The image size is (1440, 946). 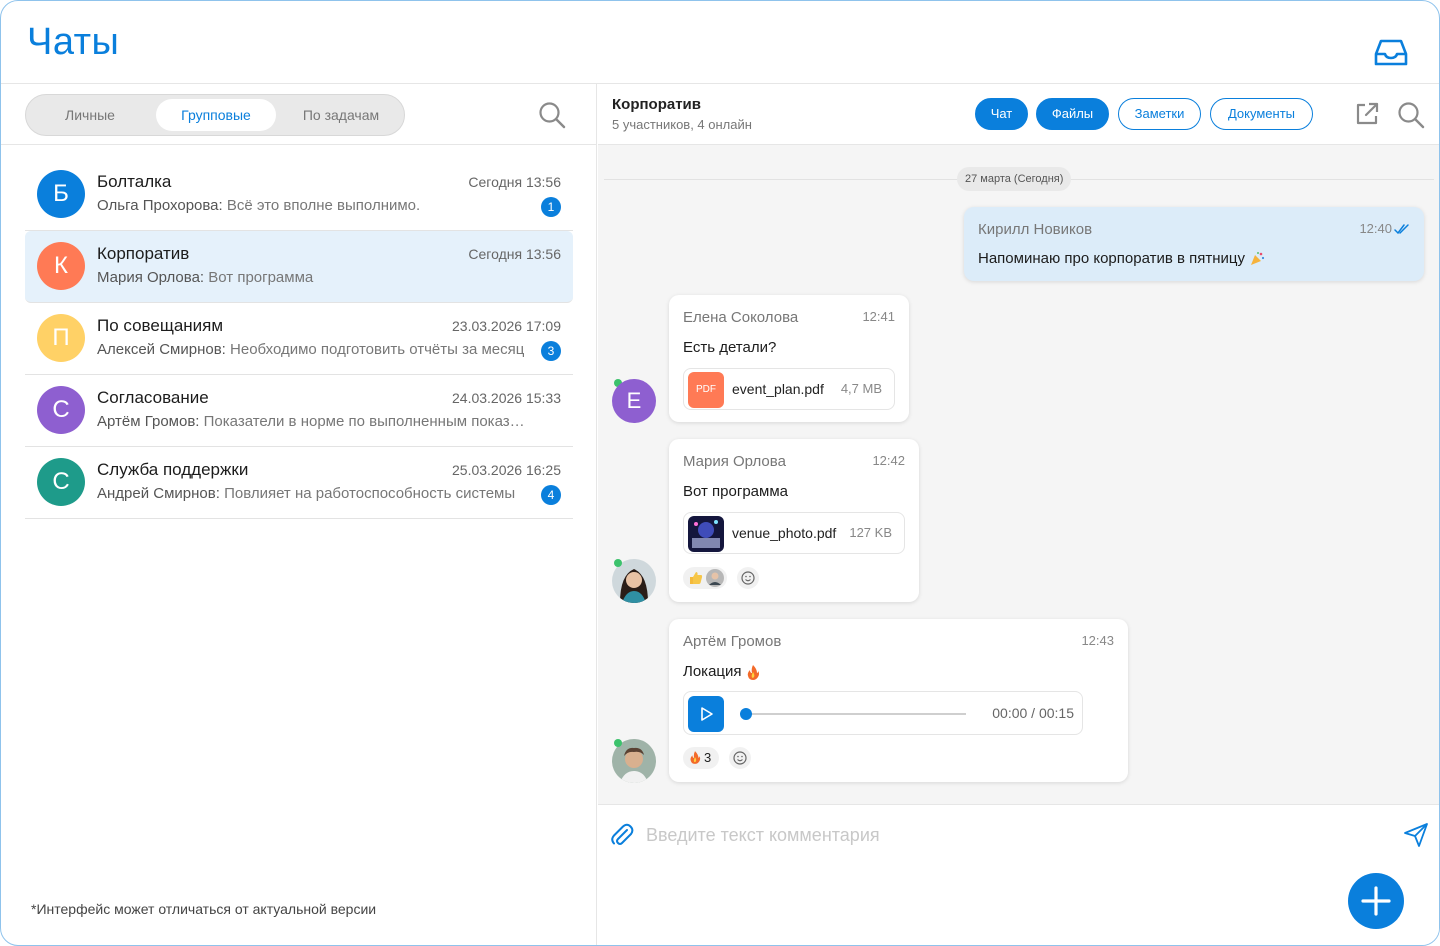 I want to click on tab-notes: Заметки, so click(x=1159, y=114).